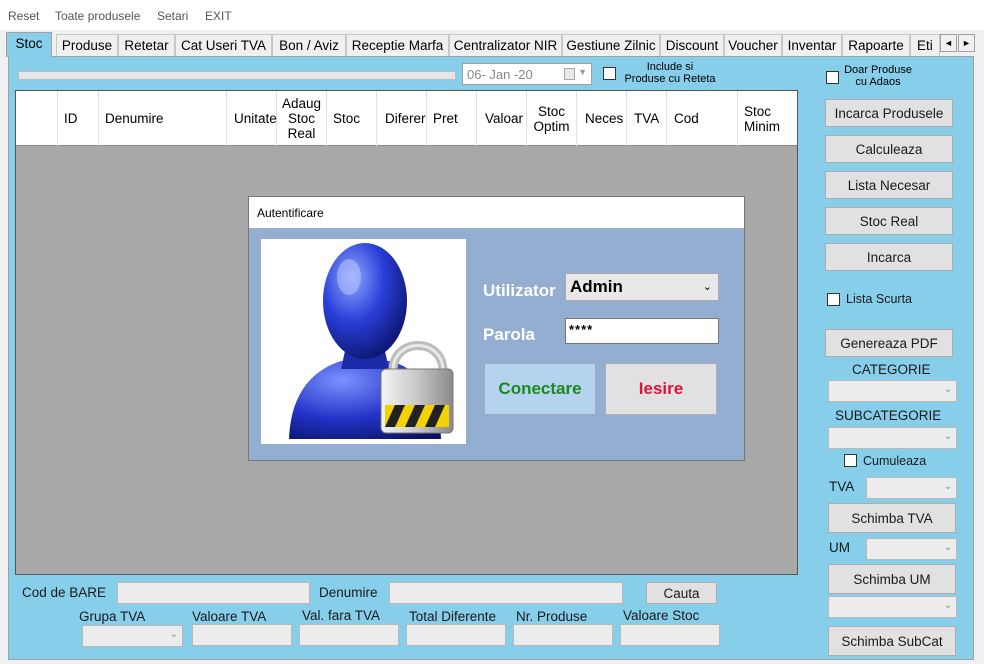  Describe the element at coordinates (97, 16) in the screenshot. I see `menu-all-products: Toate produsele` at that location.